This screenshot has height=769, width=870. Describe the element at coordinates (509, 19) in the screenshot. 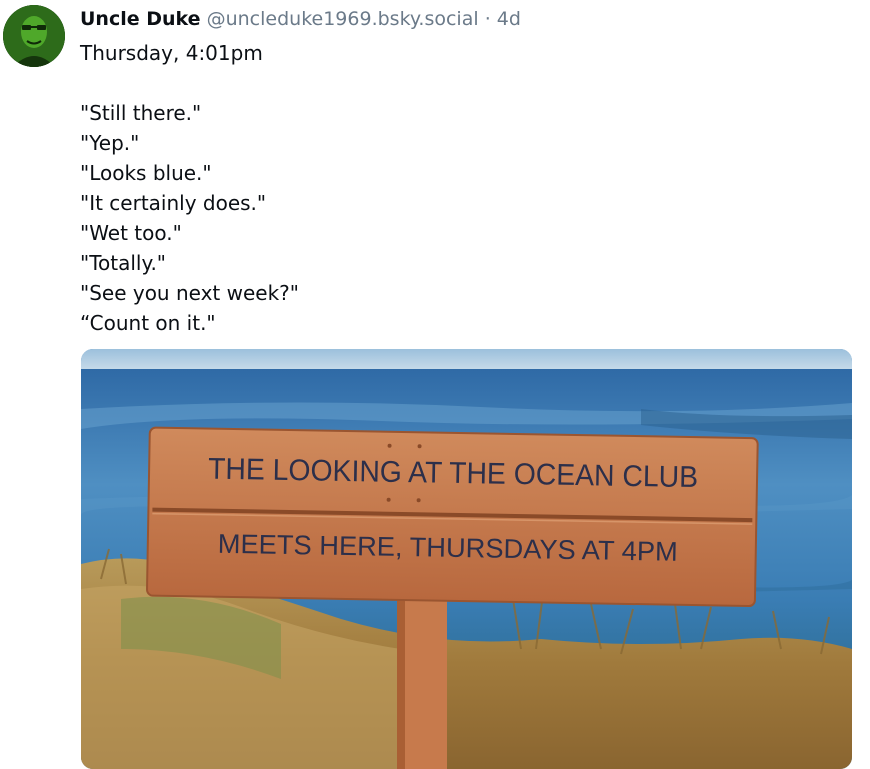

I see `post-timestamp: 4d` at that location.